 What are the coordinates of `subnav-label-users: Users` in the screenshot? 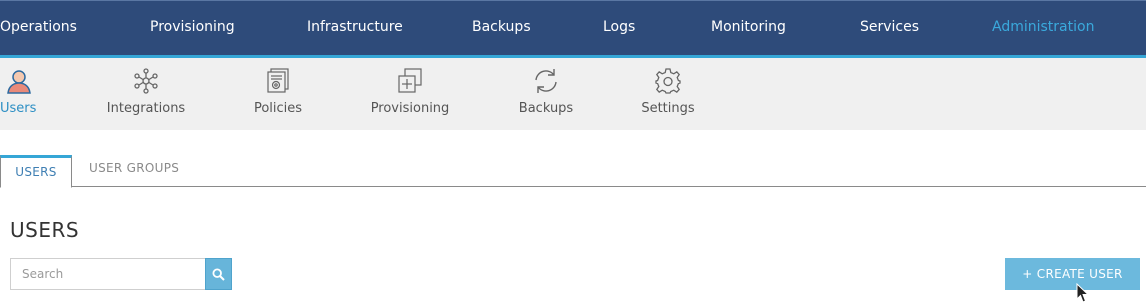 It's located at (18, 108).